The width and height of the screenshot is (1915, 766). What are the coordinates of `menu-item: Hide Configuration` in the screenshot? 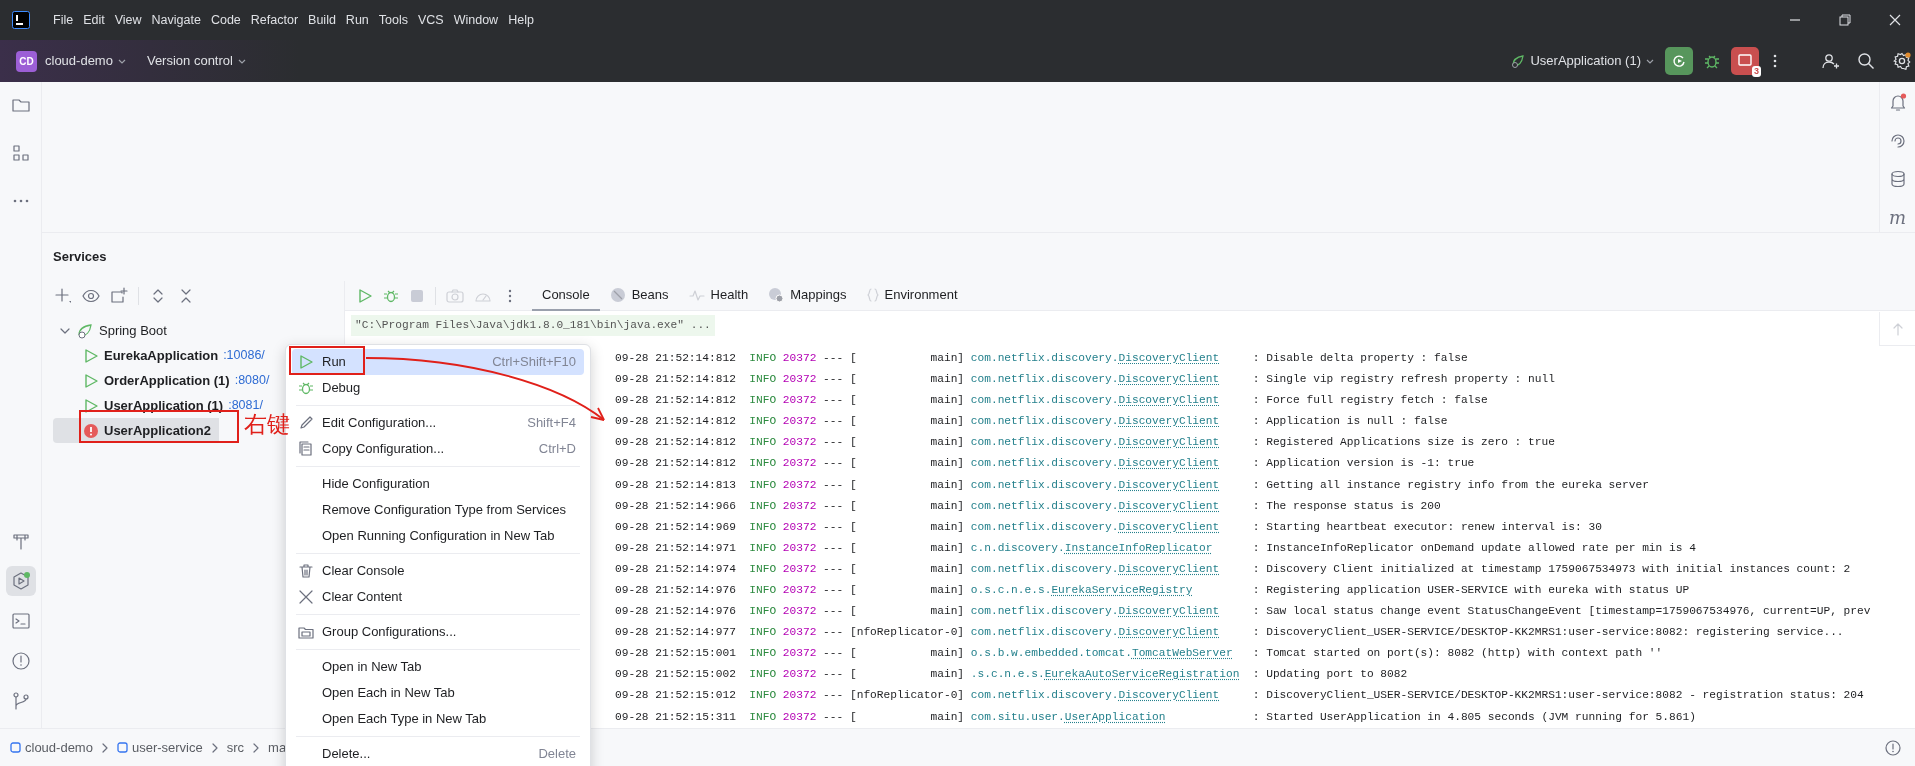 It's located at (438, 484).